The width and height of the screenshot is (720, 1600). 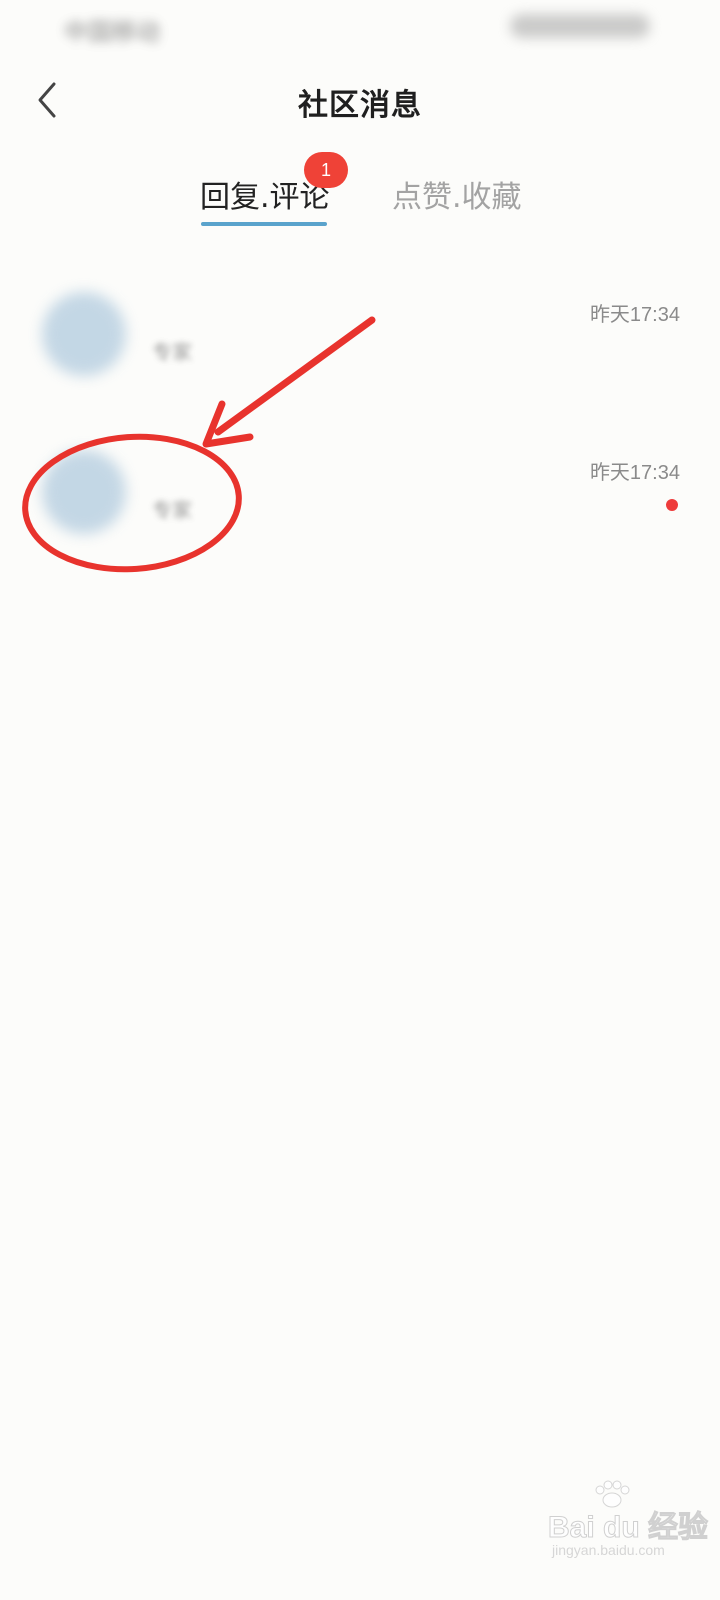 I want to click on unread-dot, so click(x=672, y=505).